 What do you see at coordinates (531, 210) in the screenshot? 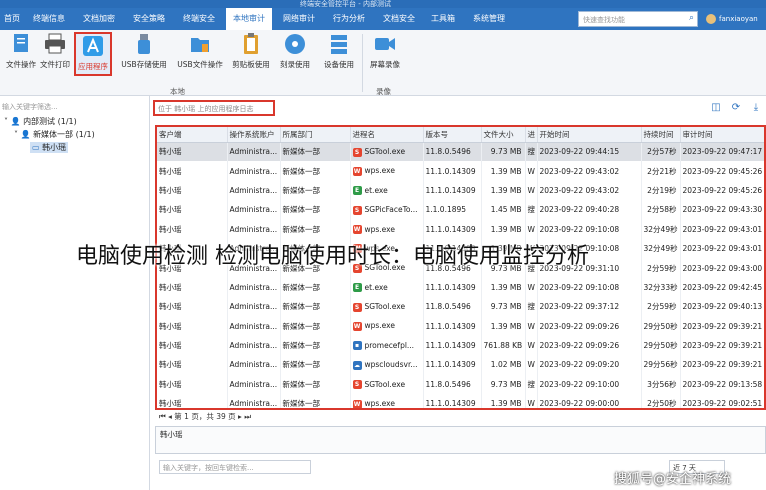
I see `table-cell: 搜` at bounding box center [531, 210].